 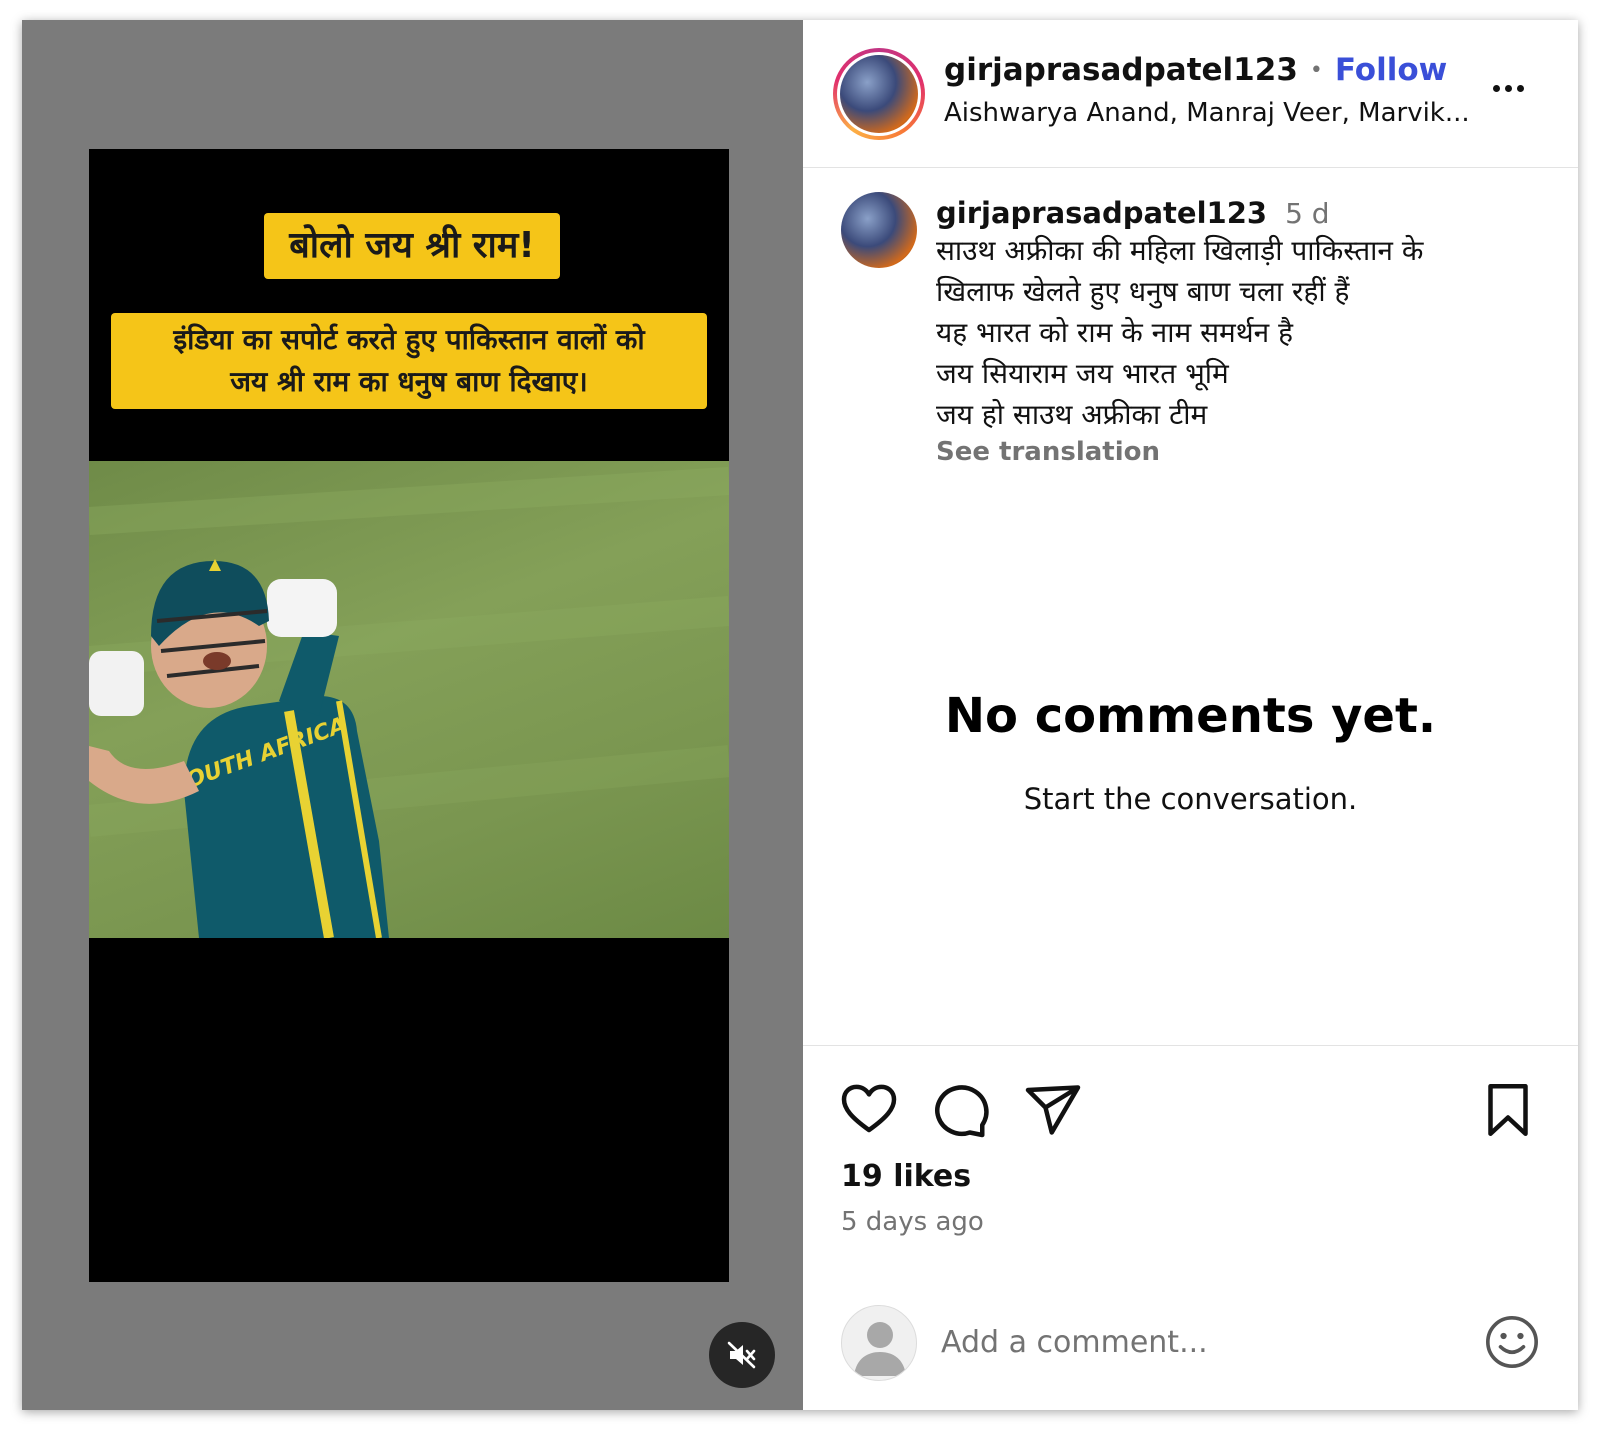 I want to click on mute-toggle-button, so click(x=742, y=1355).